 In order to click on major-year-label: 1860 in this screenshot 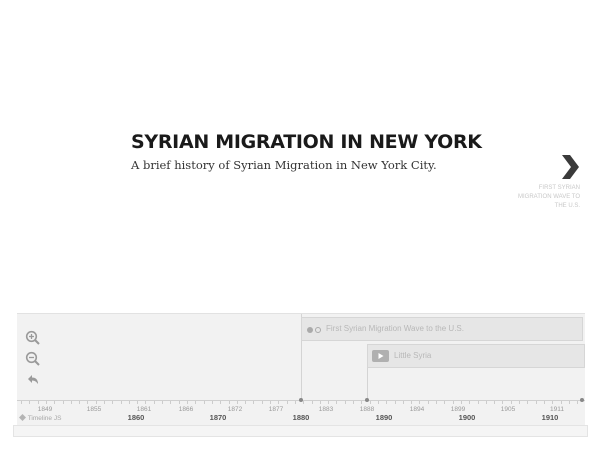, I will do `click(136, 417)`.